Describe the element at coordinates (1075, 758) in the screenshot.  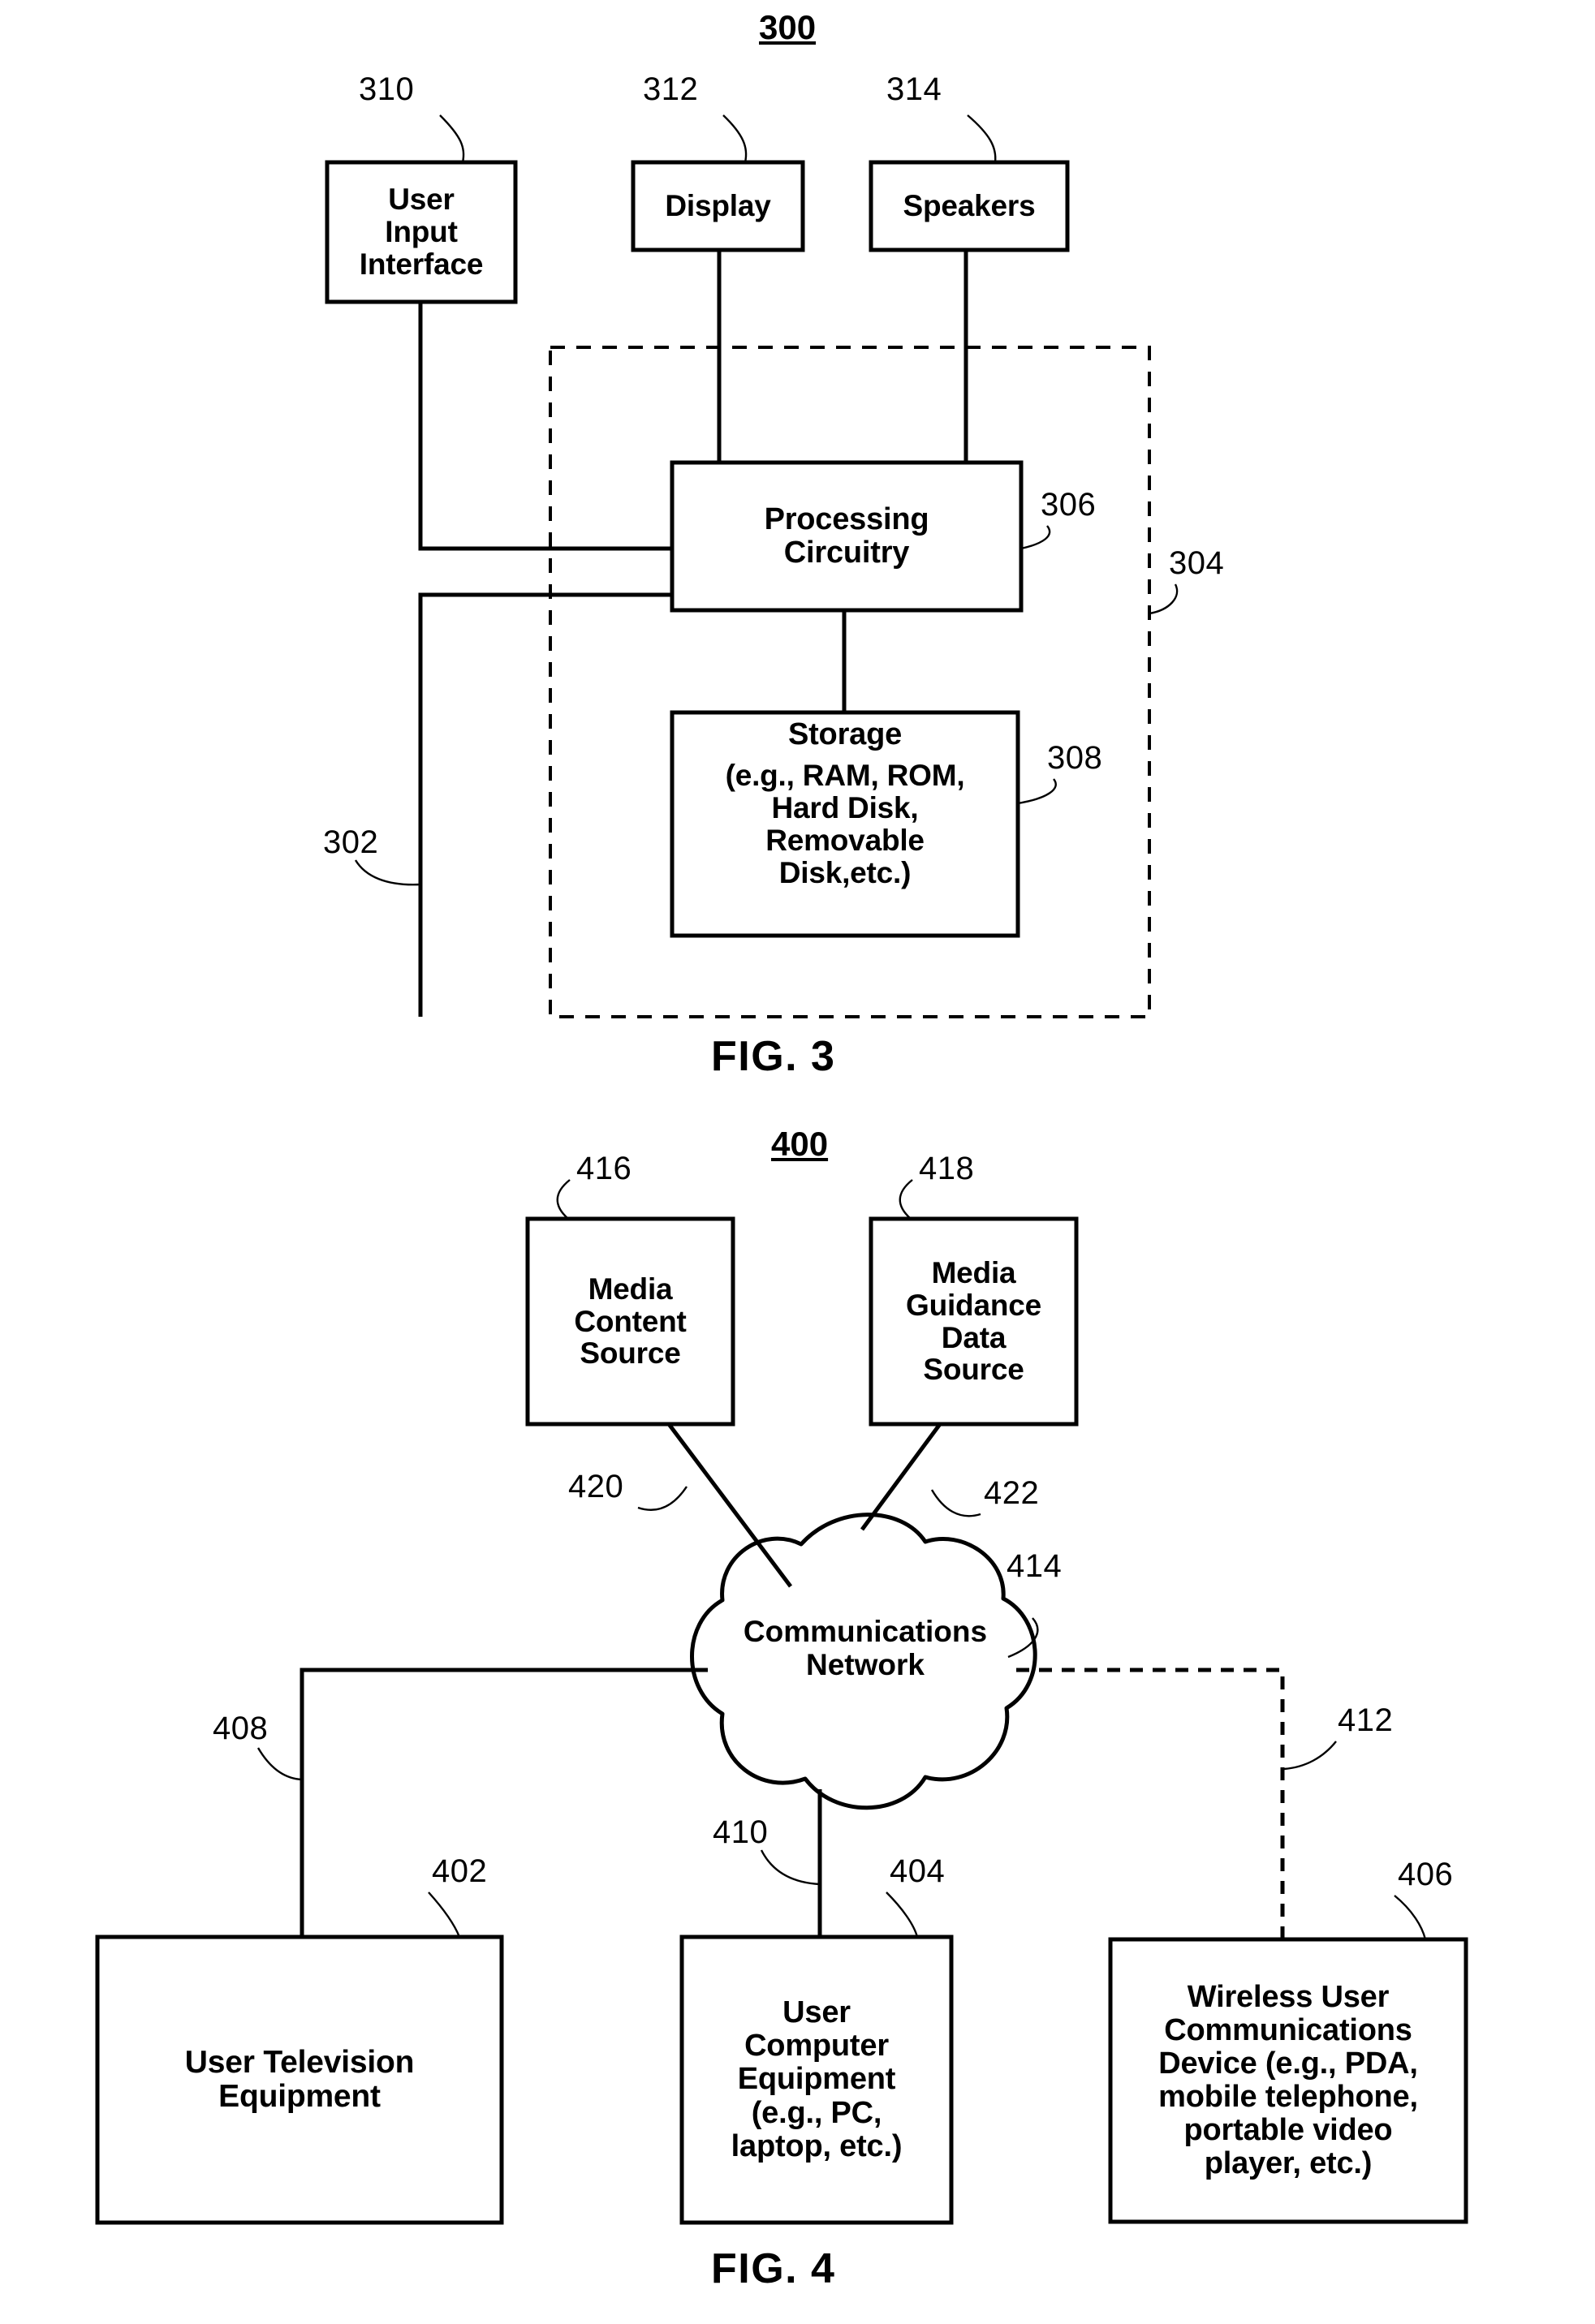
I see `fig3-ref-308: 308` at that location.